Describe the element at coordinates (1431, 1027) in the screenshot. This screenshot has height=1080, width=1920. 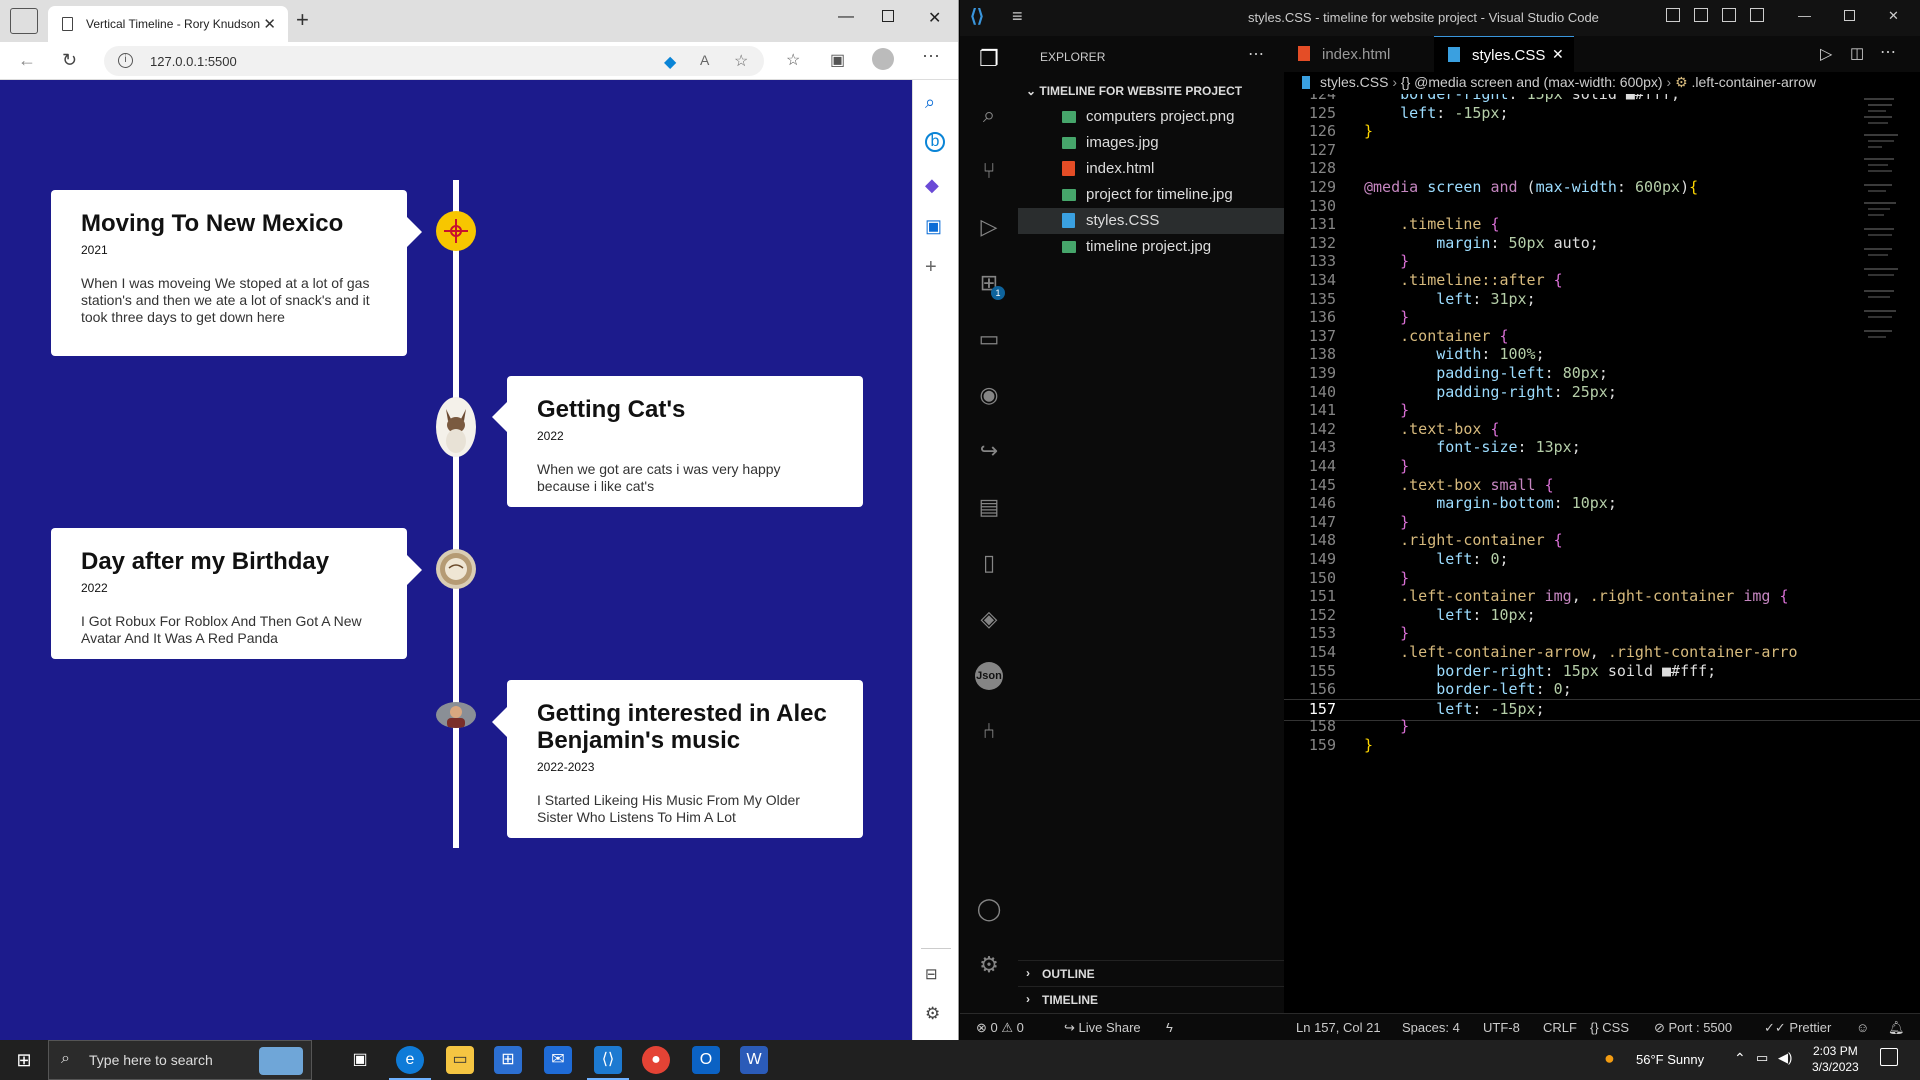
I see `indentation-status: Spaces: 4` at that location.